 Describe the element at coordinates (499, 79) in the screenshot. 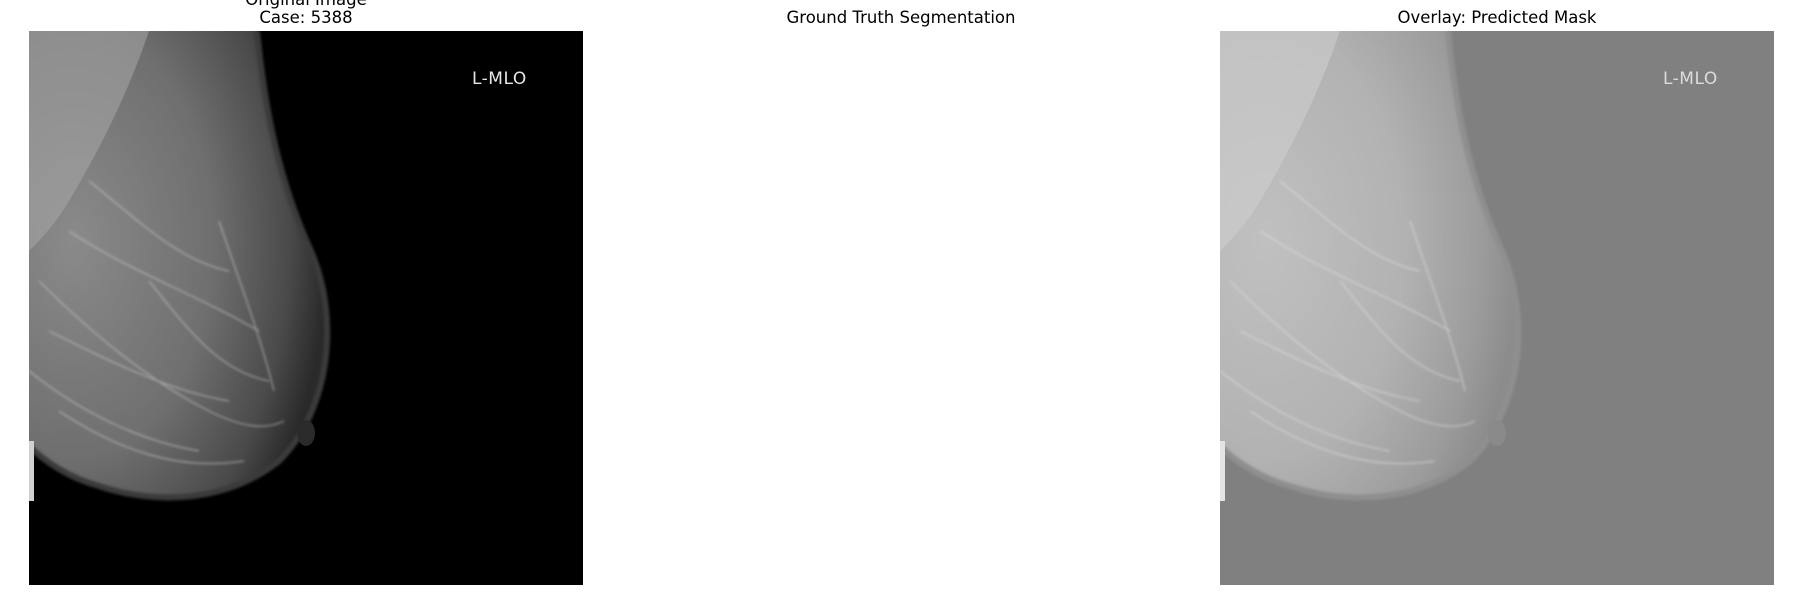

I see `view-label: L-MLO` at that location.